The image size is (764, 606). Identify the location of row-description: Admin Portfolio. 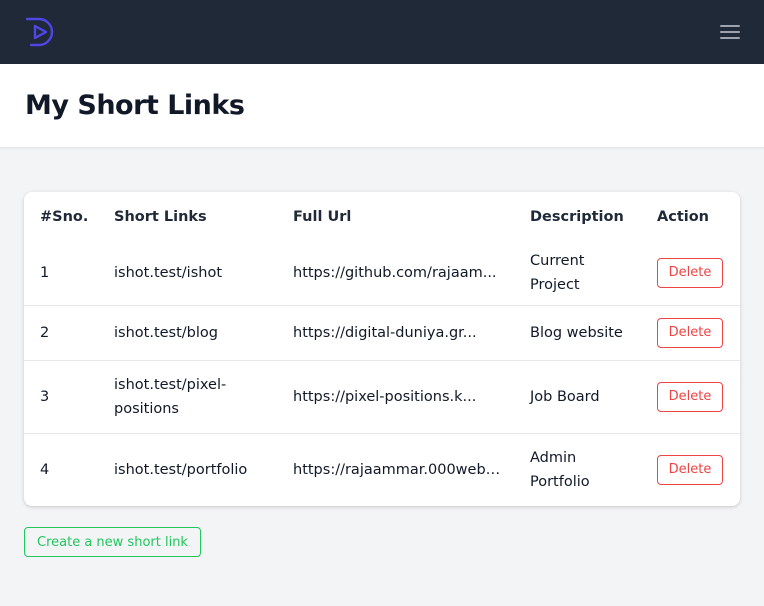
(560, 469).